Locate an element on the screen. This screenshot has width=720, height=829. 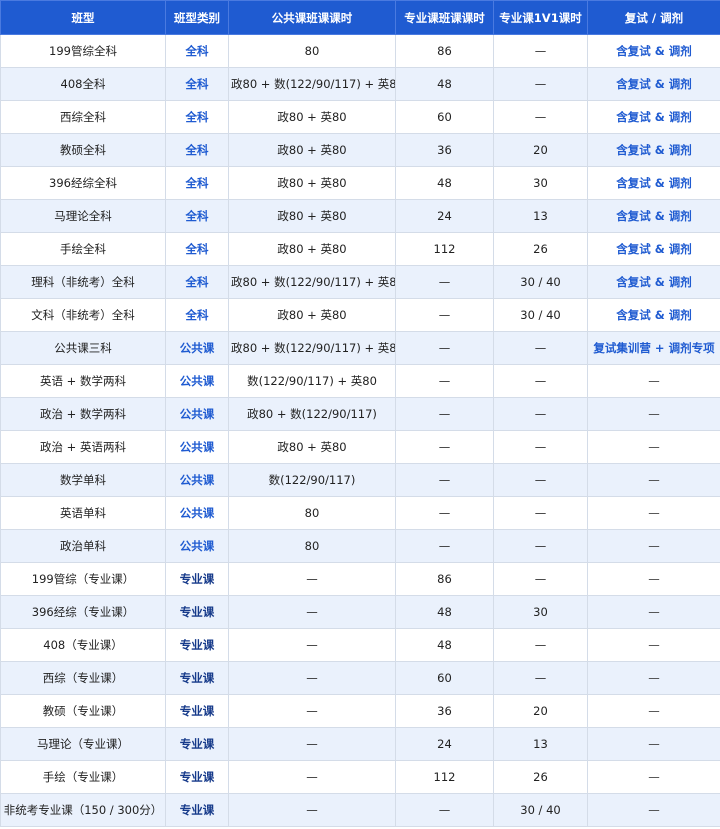
class-name-cell: 教硕（专业课） is located at coordinates (83, 711).